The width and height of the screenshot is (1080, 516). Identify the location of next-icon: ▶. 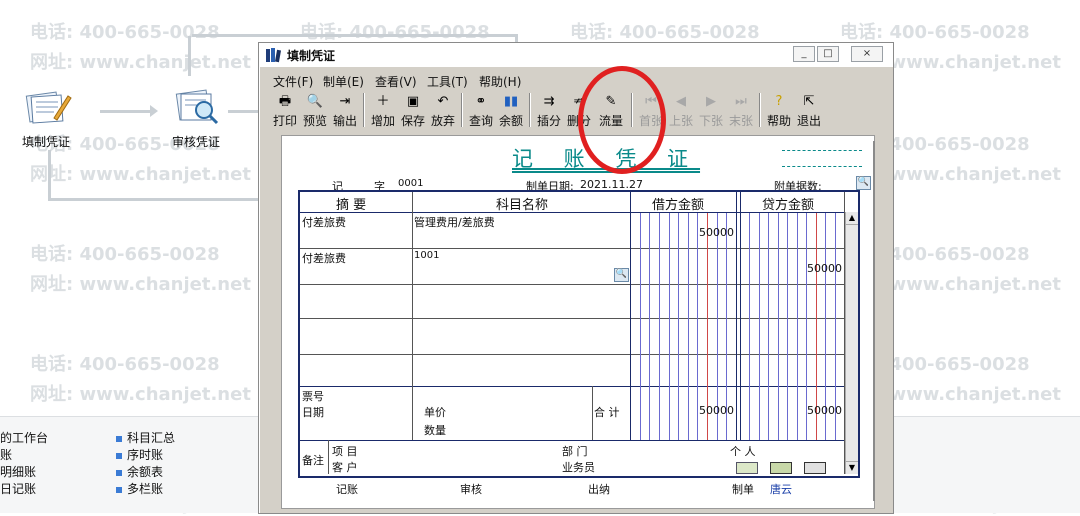
(711, 101).